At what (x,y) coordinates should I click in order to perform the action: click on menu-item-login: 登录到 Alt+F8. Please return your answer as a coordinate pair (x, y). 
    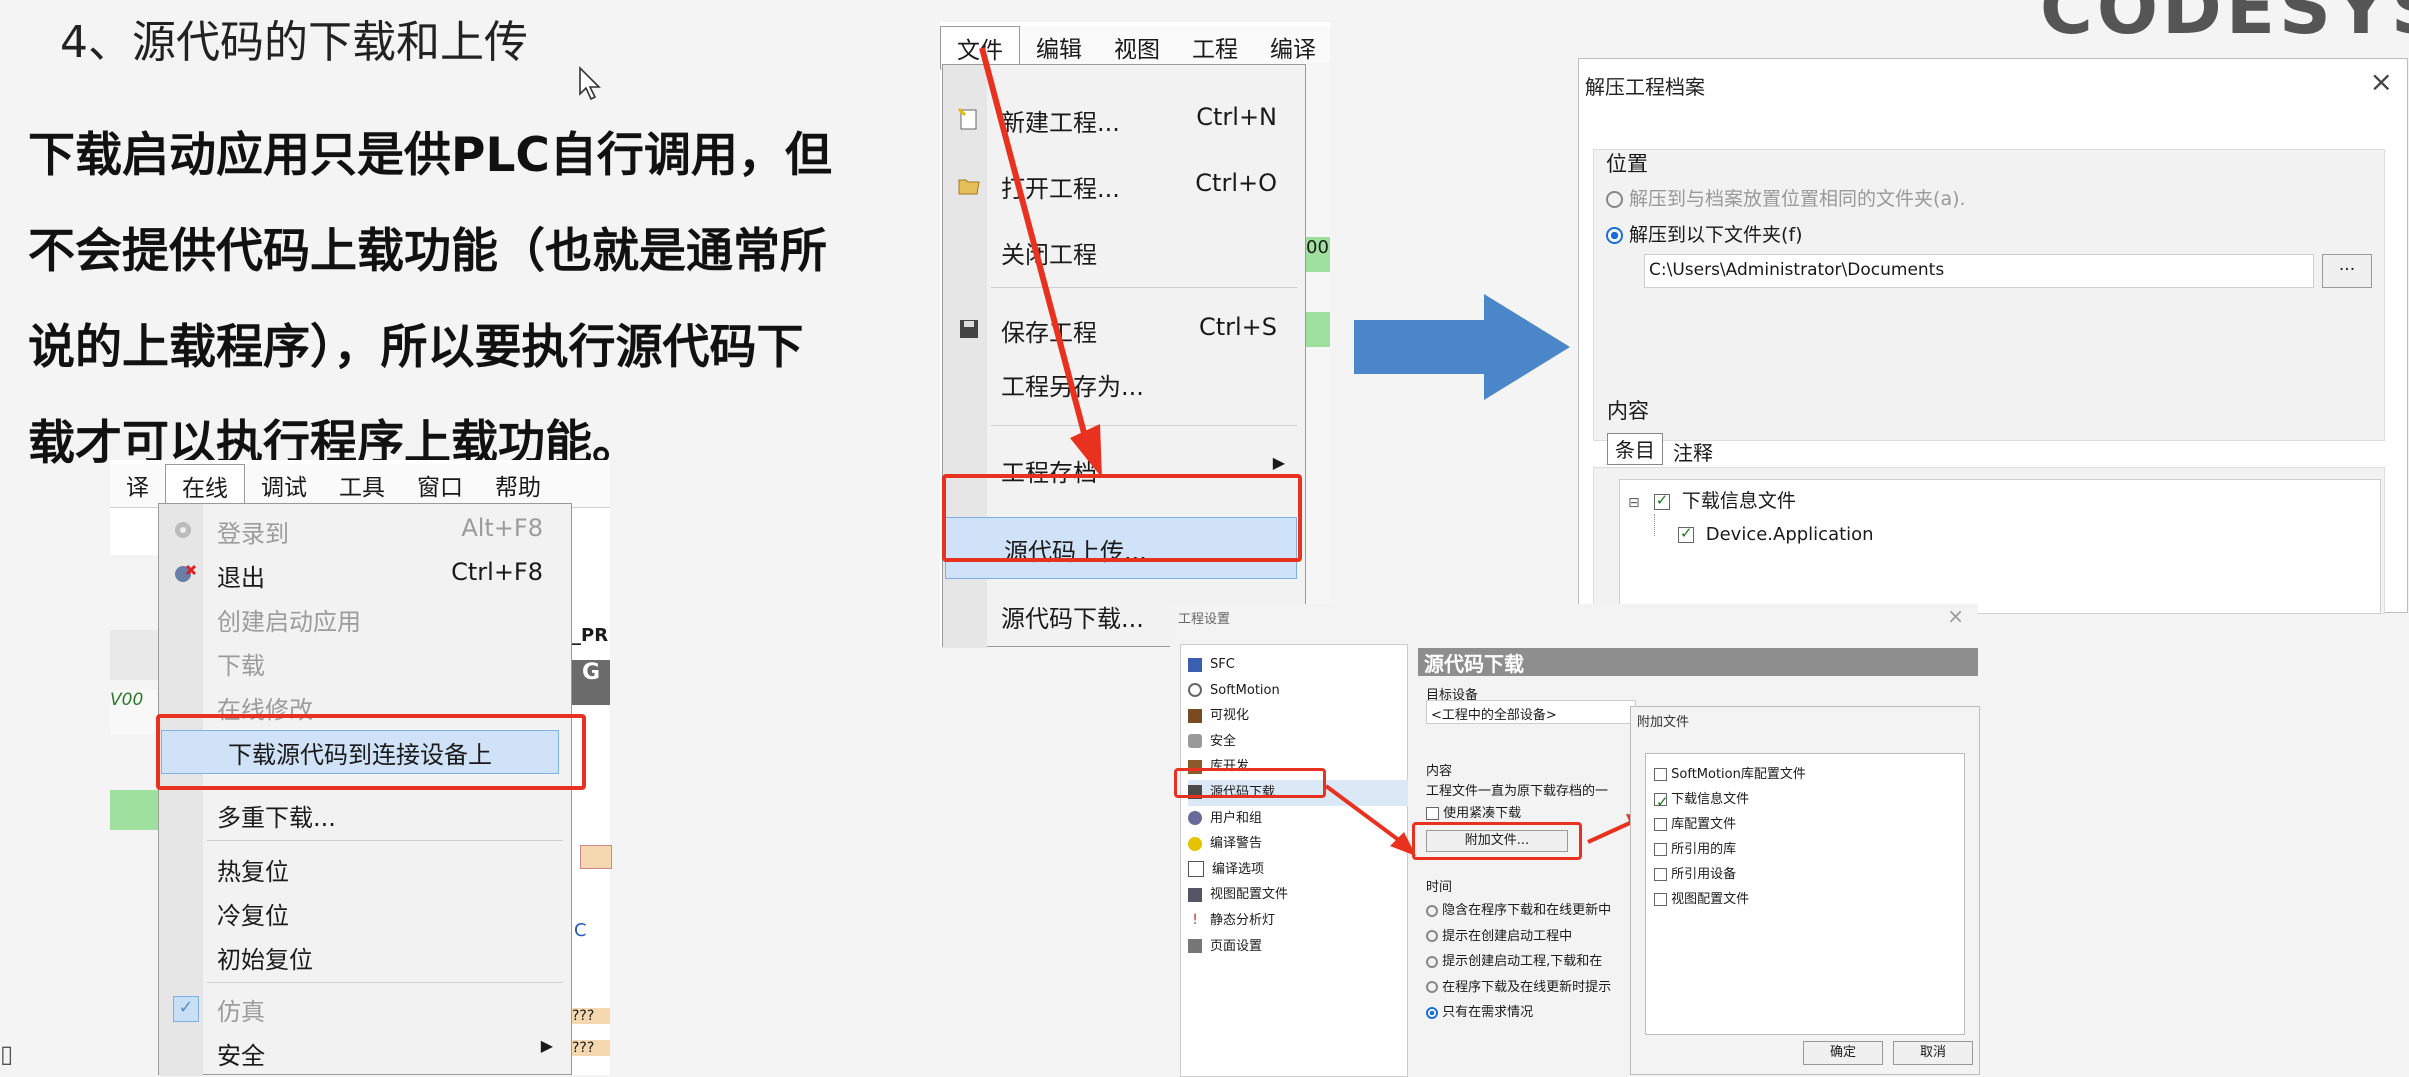
    Looking at the image, I should click on (365, 530).